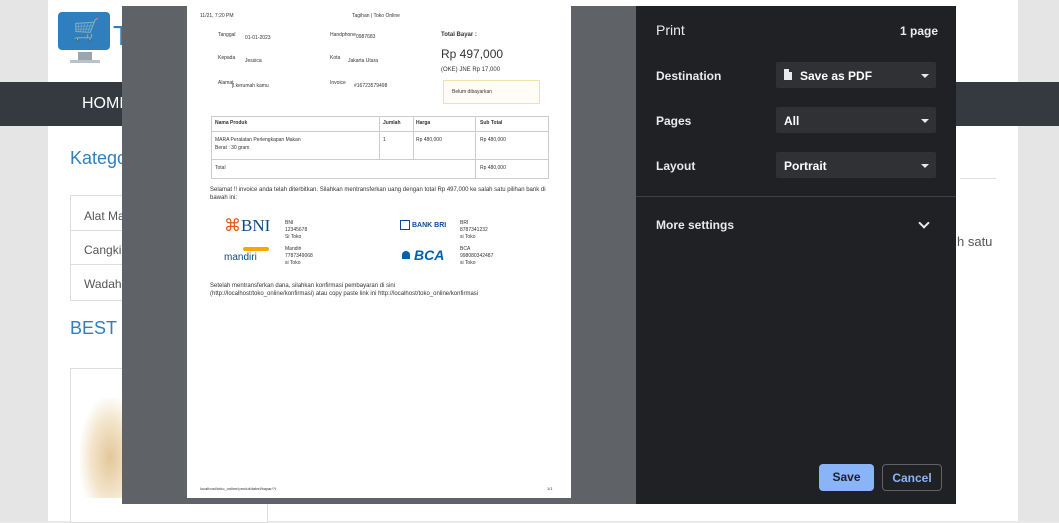  What do you see at coordinates (240, 257) in the screenshot?
I see `mandiri-logo: mandiri` at bounding box center [240, 257].